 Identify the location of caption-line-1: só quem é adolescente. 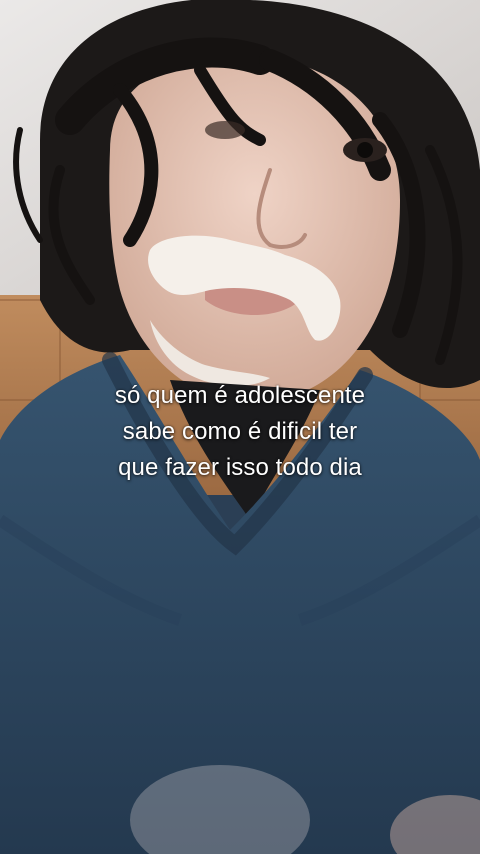
(240, 395).